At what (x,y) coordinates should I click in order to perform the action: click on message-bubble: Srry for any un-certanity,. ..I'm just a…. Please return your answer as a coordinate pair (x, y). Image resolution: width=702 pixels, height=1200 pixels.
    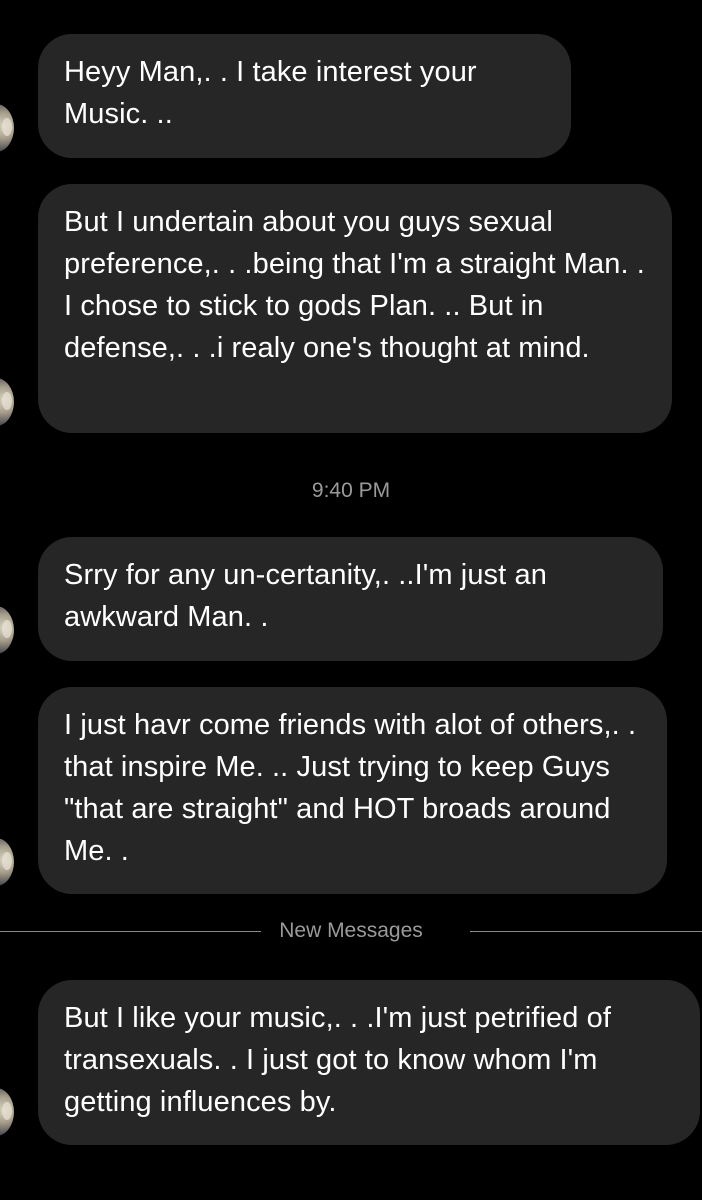
    Looking at the image, I should click on (350, 599).